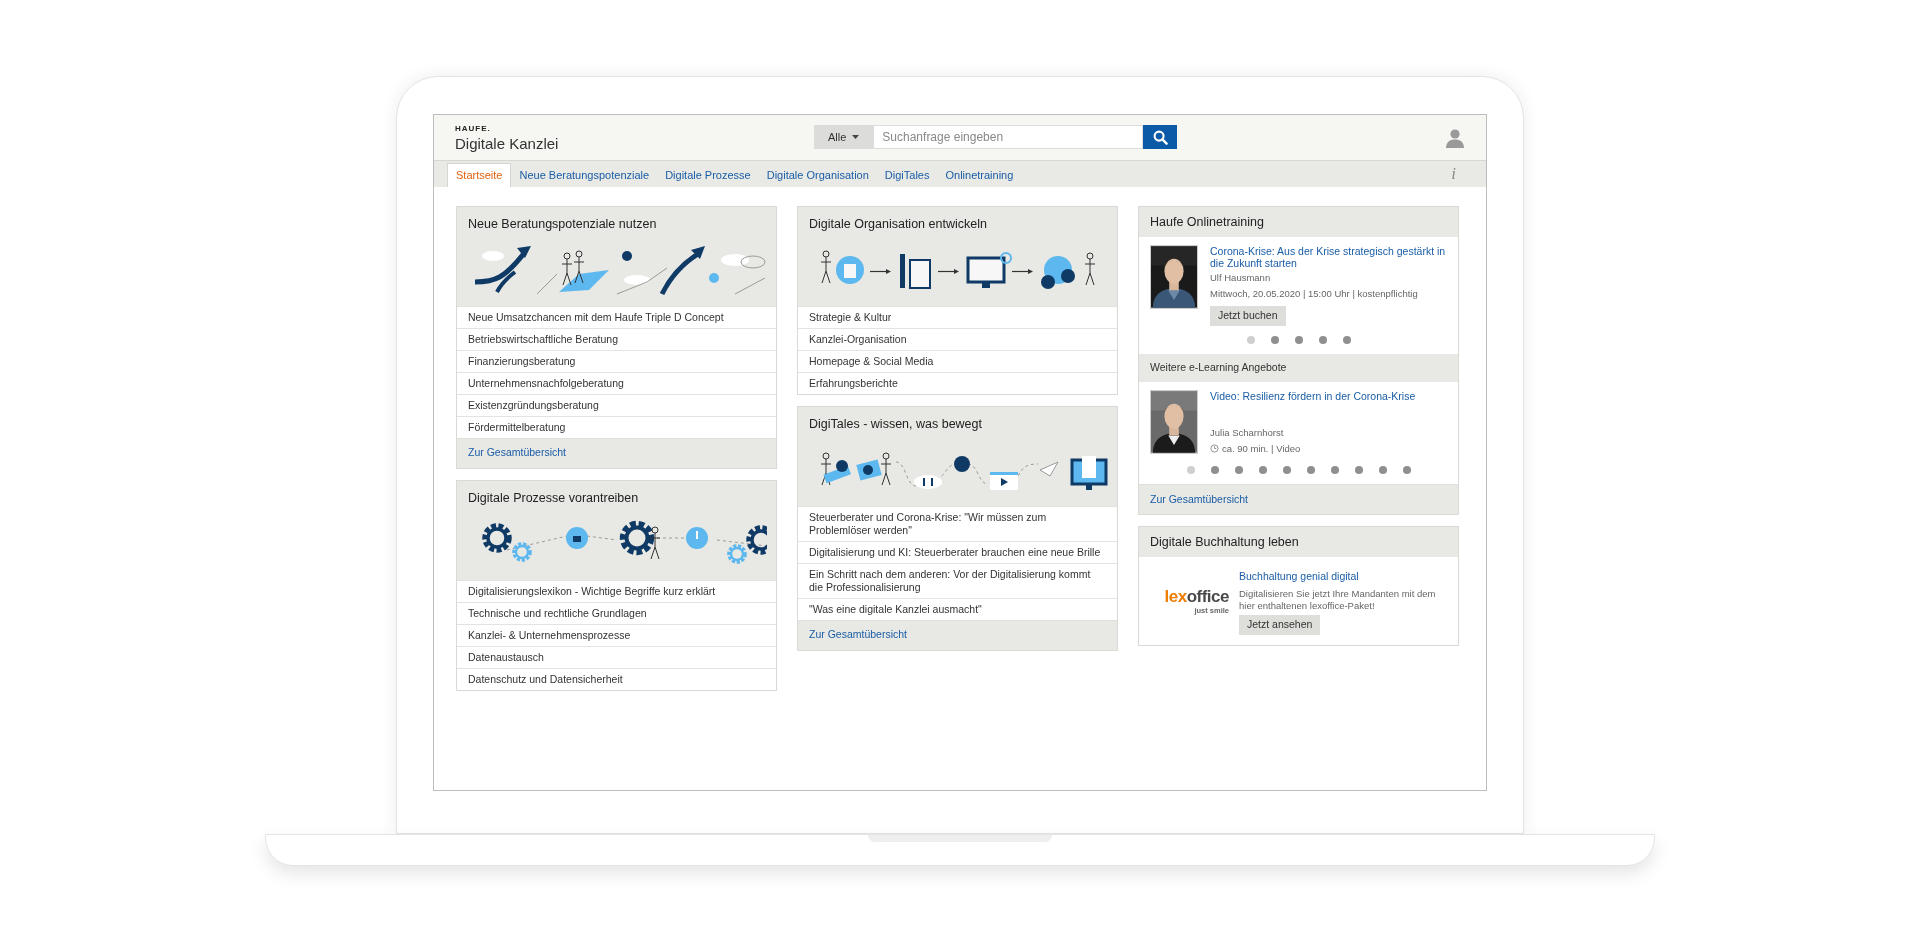 The image size is (1920, 940). What do you see at coordinates (1261, 448) in the screenshot?
I see `event-details: ca. 90 min. | Video` at bounding box center [1261, 448].